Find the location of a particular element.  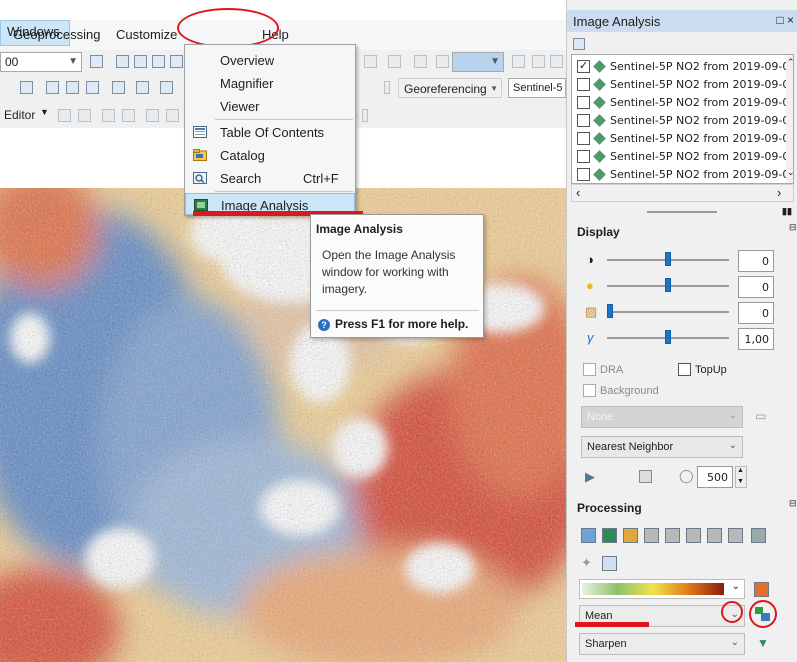

transparency-value: 0 is located at coordinates (756, 313).